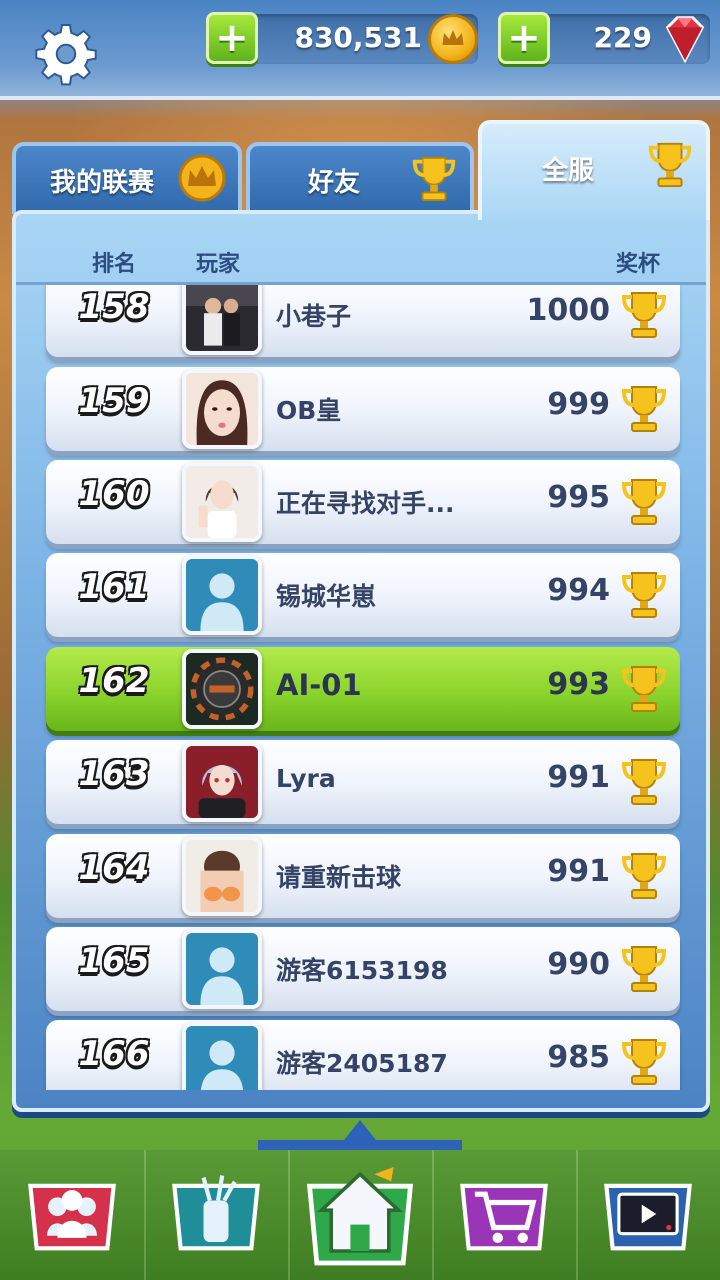 Image resolution: width=720 pixels, height=1280 pixels. I want to click on leaderboard-row: 166 游客2405187 985, so click(363, 1055).